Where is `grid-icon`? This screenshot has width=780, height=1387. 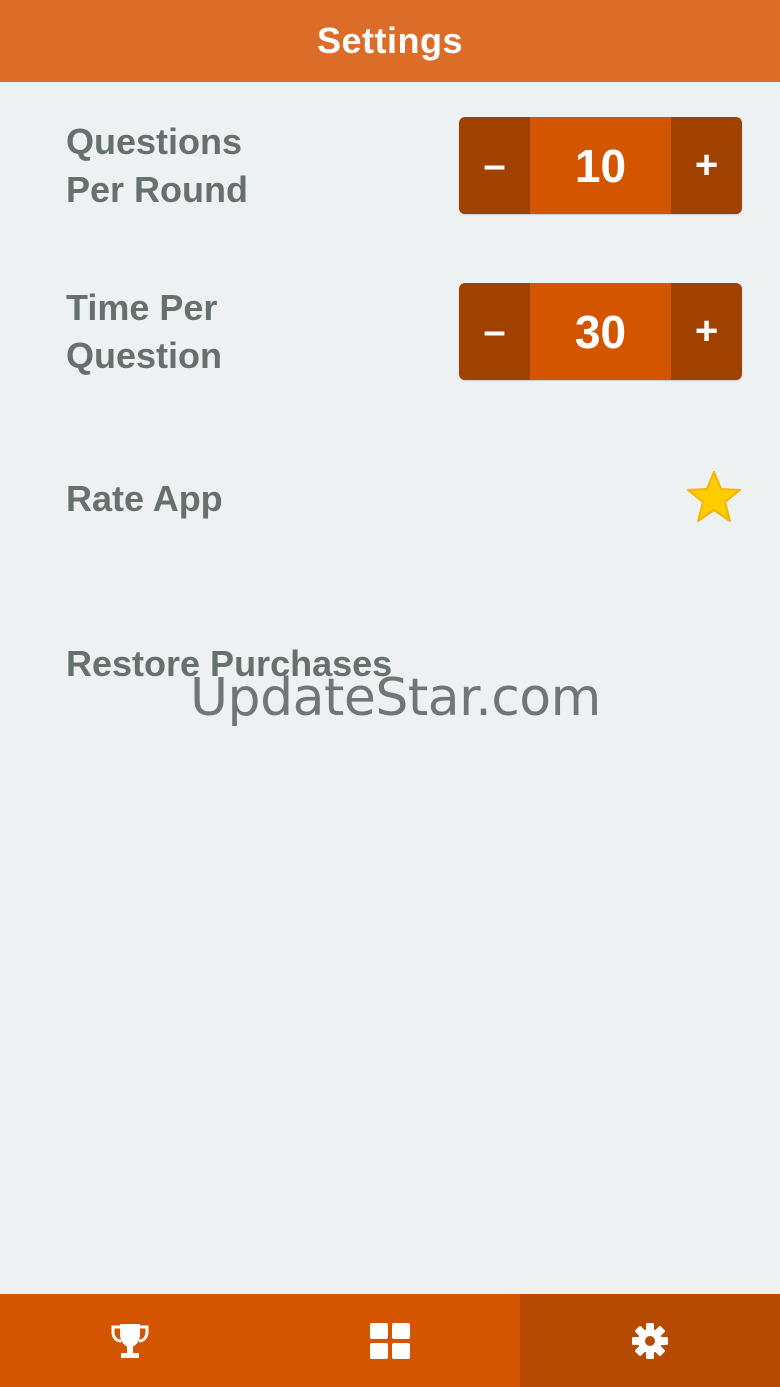 grid-icon is located at coordinates (390, 1340).